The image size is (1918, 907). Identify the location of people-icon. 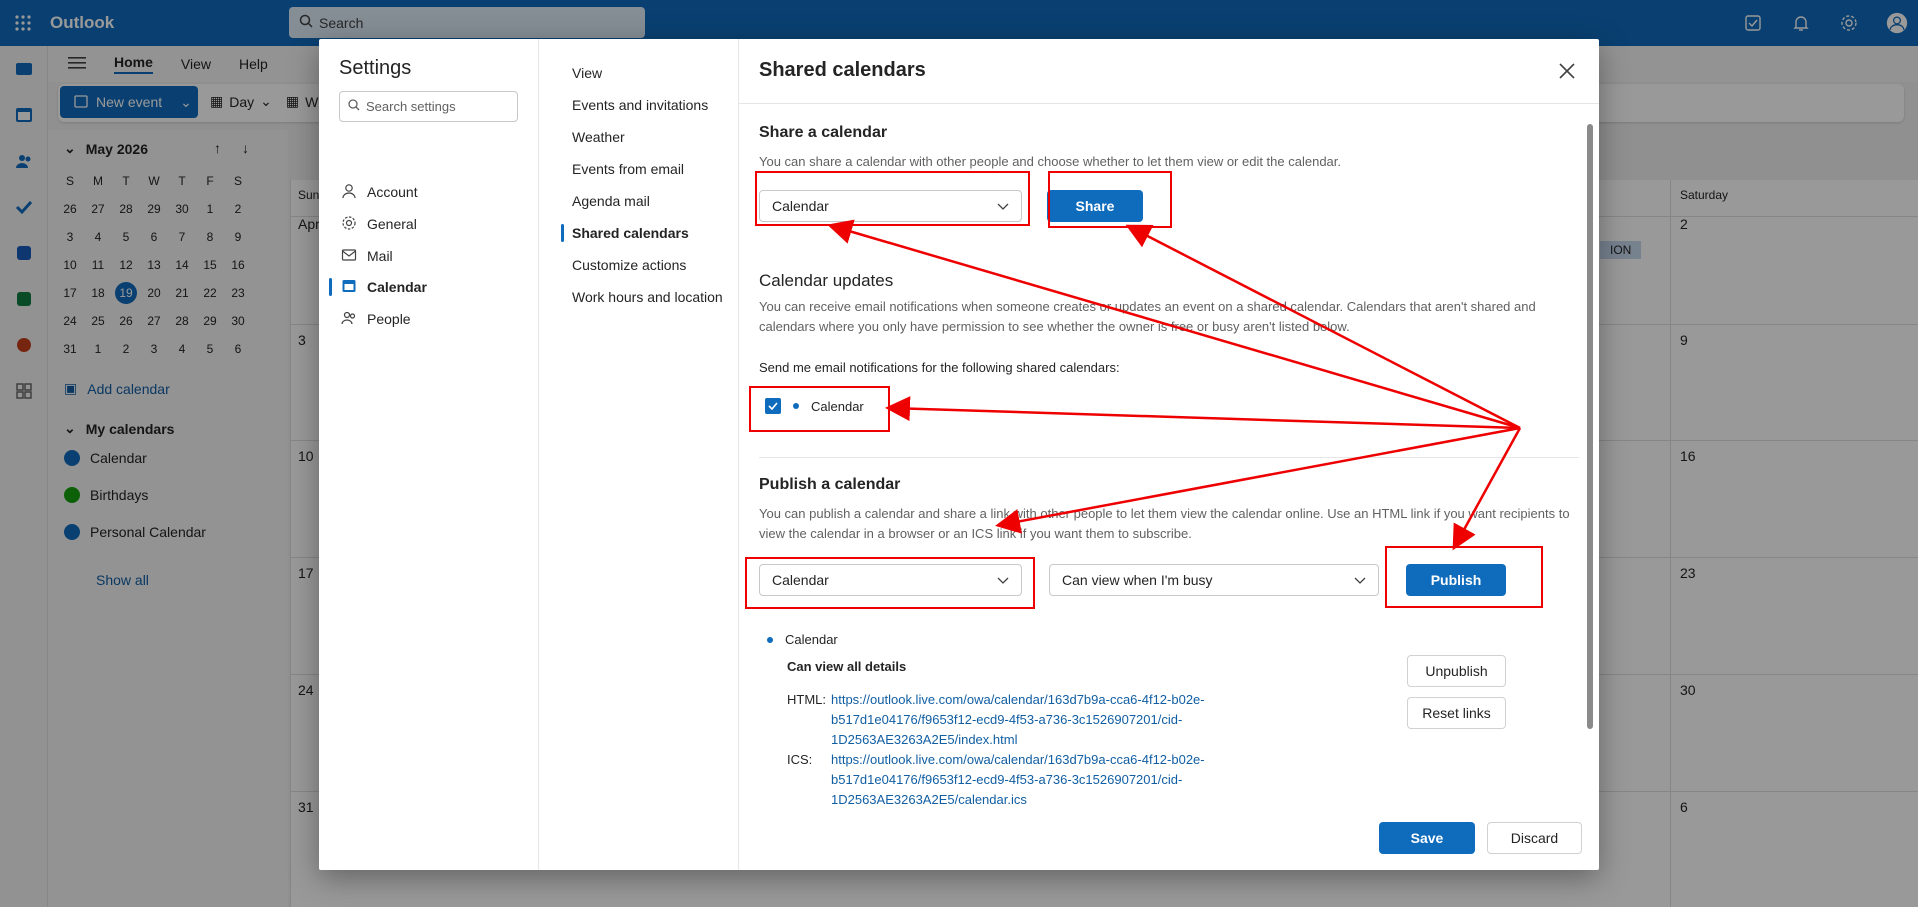
(349, 319).